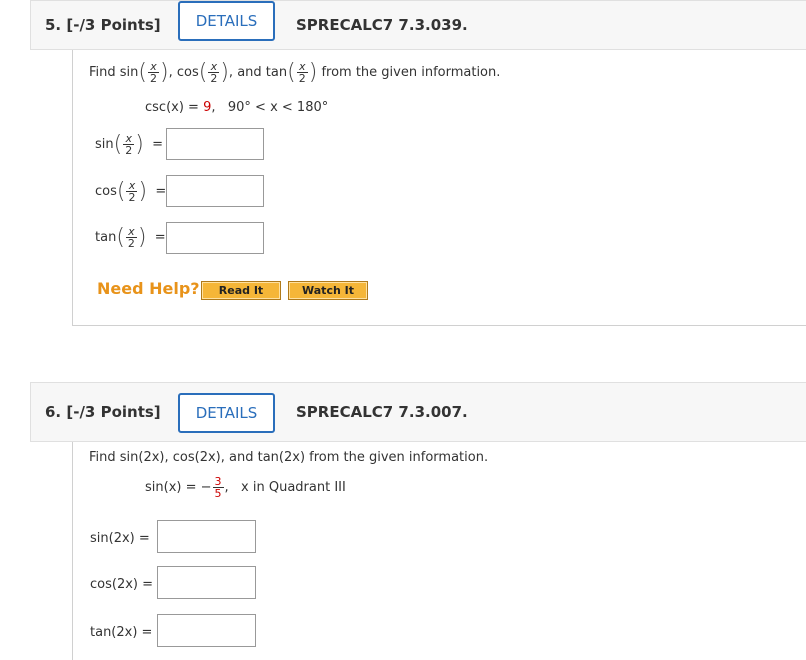  I want to click on sin2x-label: sin(2x) =, so click(120, 538).